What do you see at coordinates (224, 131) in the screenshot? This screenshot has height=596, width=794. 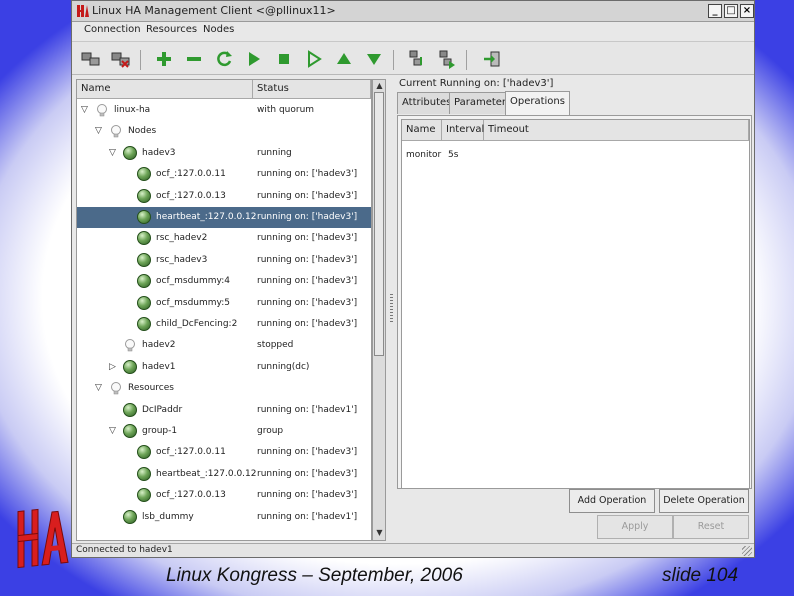 I see `tree-row: ▽ Nodes` at bounding box center [224, 131].